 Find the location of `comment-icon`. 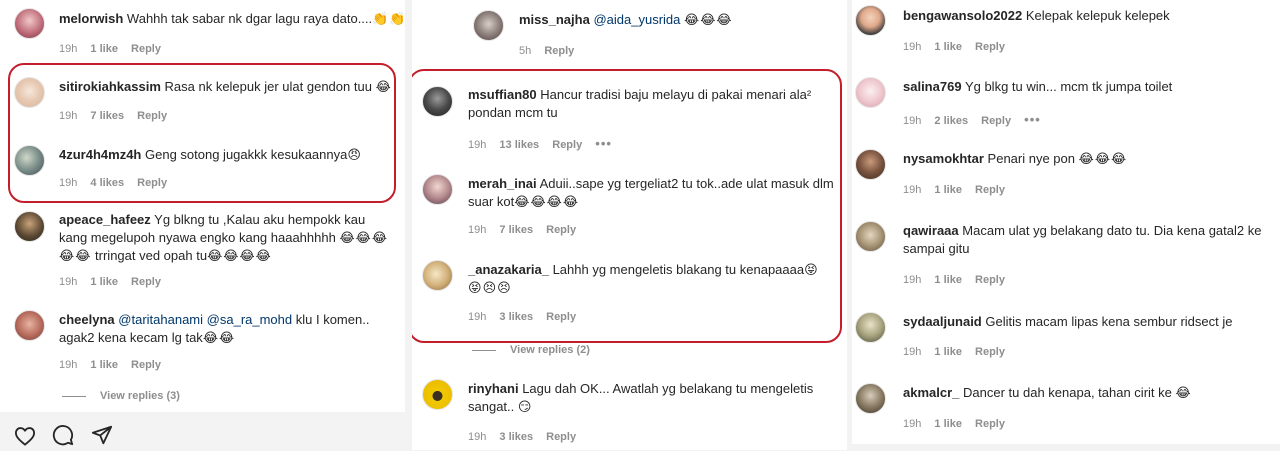

comment-icon is located at coordinates (63, 435).